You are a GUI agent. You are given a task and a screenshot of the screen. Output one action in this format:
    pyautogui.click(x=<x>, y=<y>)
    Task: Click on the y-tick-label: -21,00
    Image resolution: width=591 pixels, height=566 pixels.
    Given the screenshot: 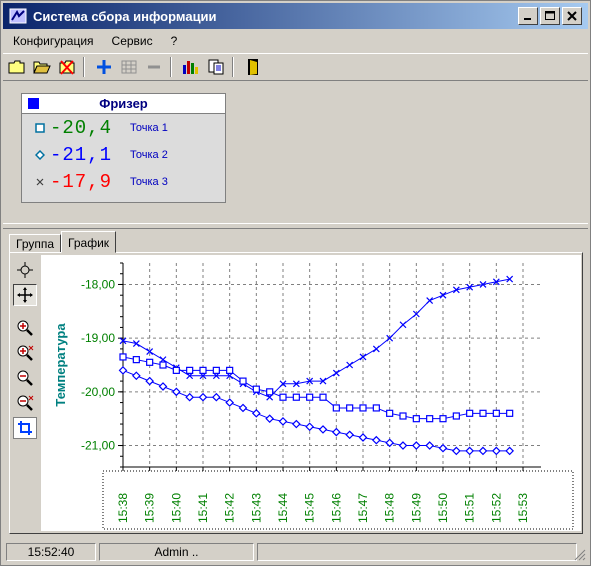 What is the action you would take?
    pyautogui.click(x=98, y=446)
    